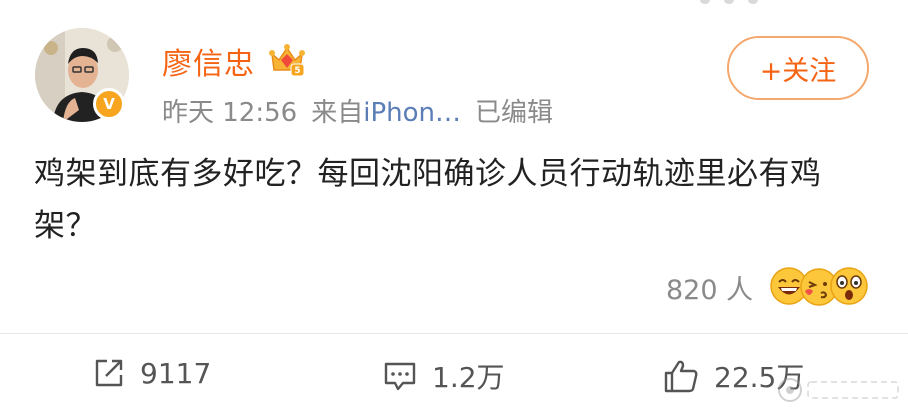  I want to click on comment-count: 1.2万, so click(468, 377).